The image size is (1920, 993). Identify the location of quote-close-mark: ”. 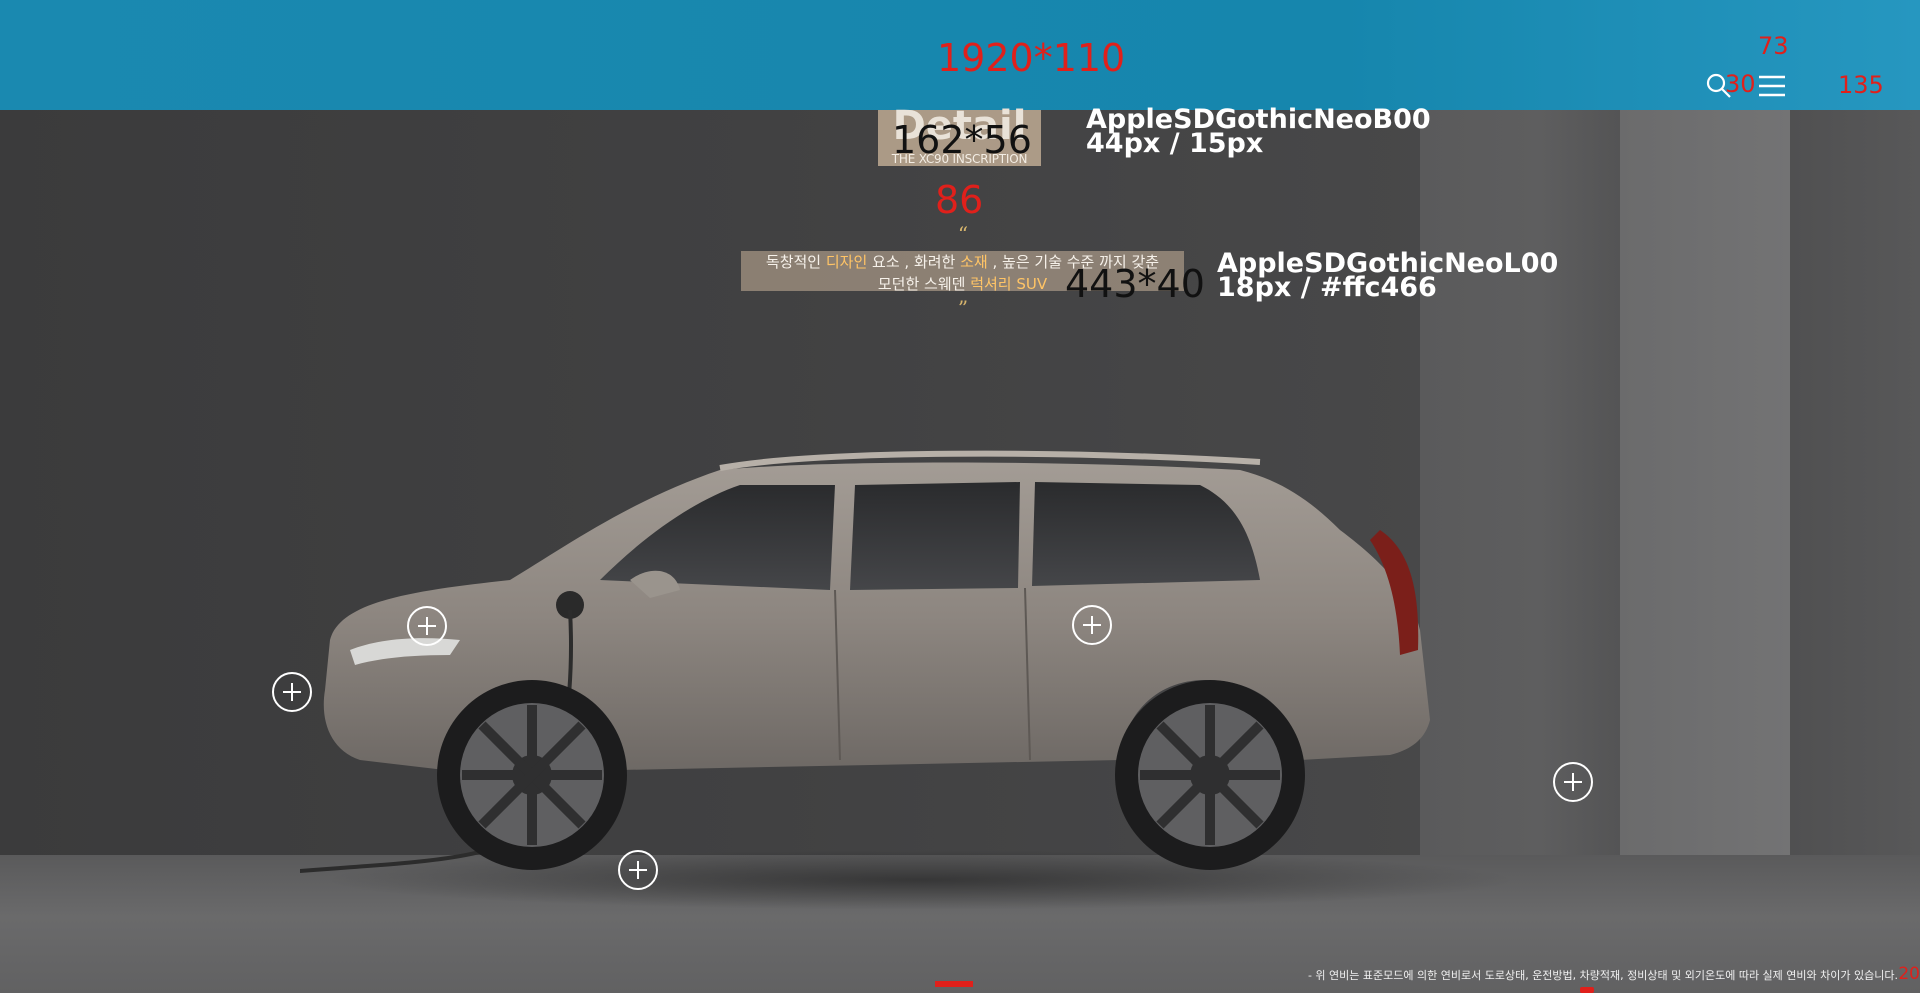
(963, 308).